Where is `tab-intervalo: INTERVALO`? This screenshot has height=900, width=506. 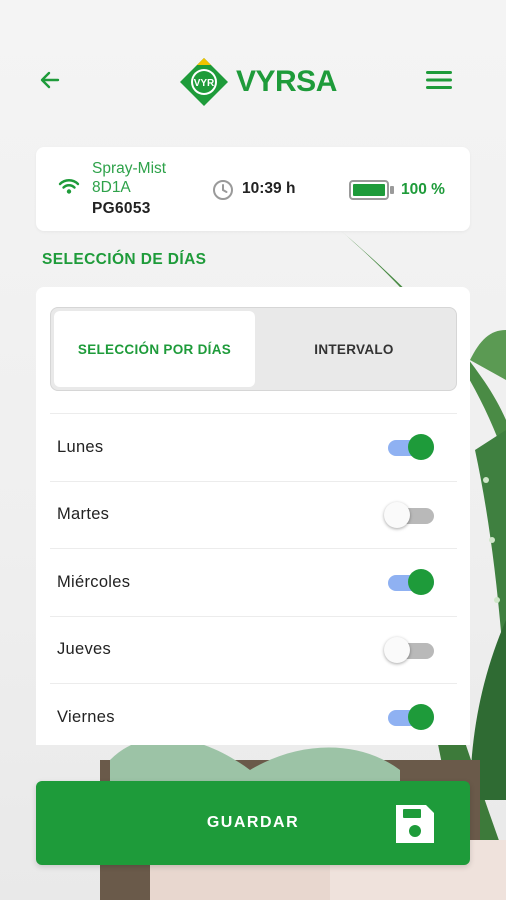
tab-intervalo: INTERVALO is located at coordinates (354, 349).